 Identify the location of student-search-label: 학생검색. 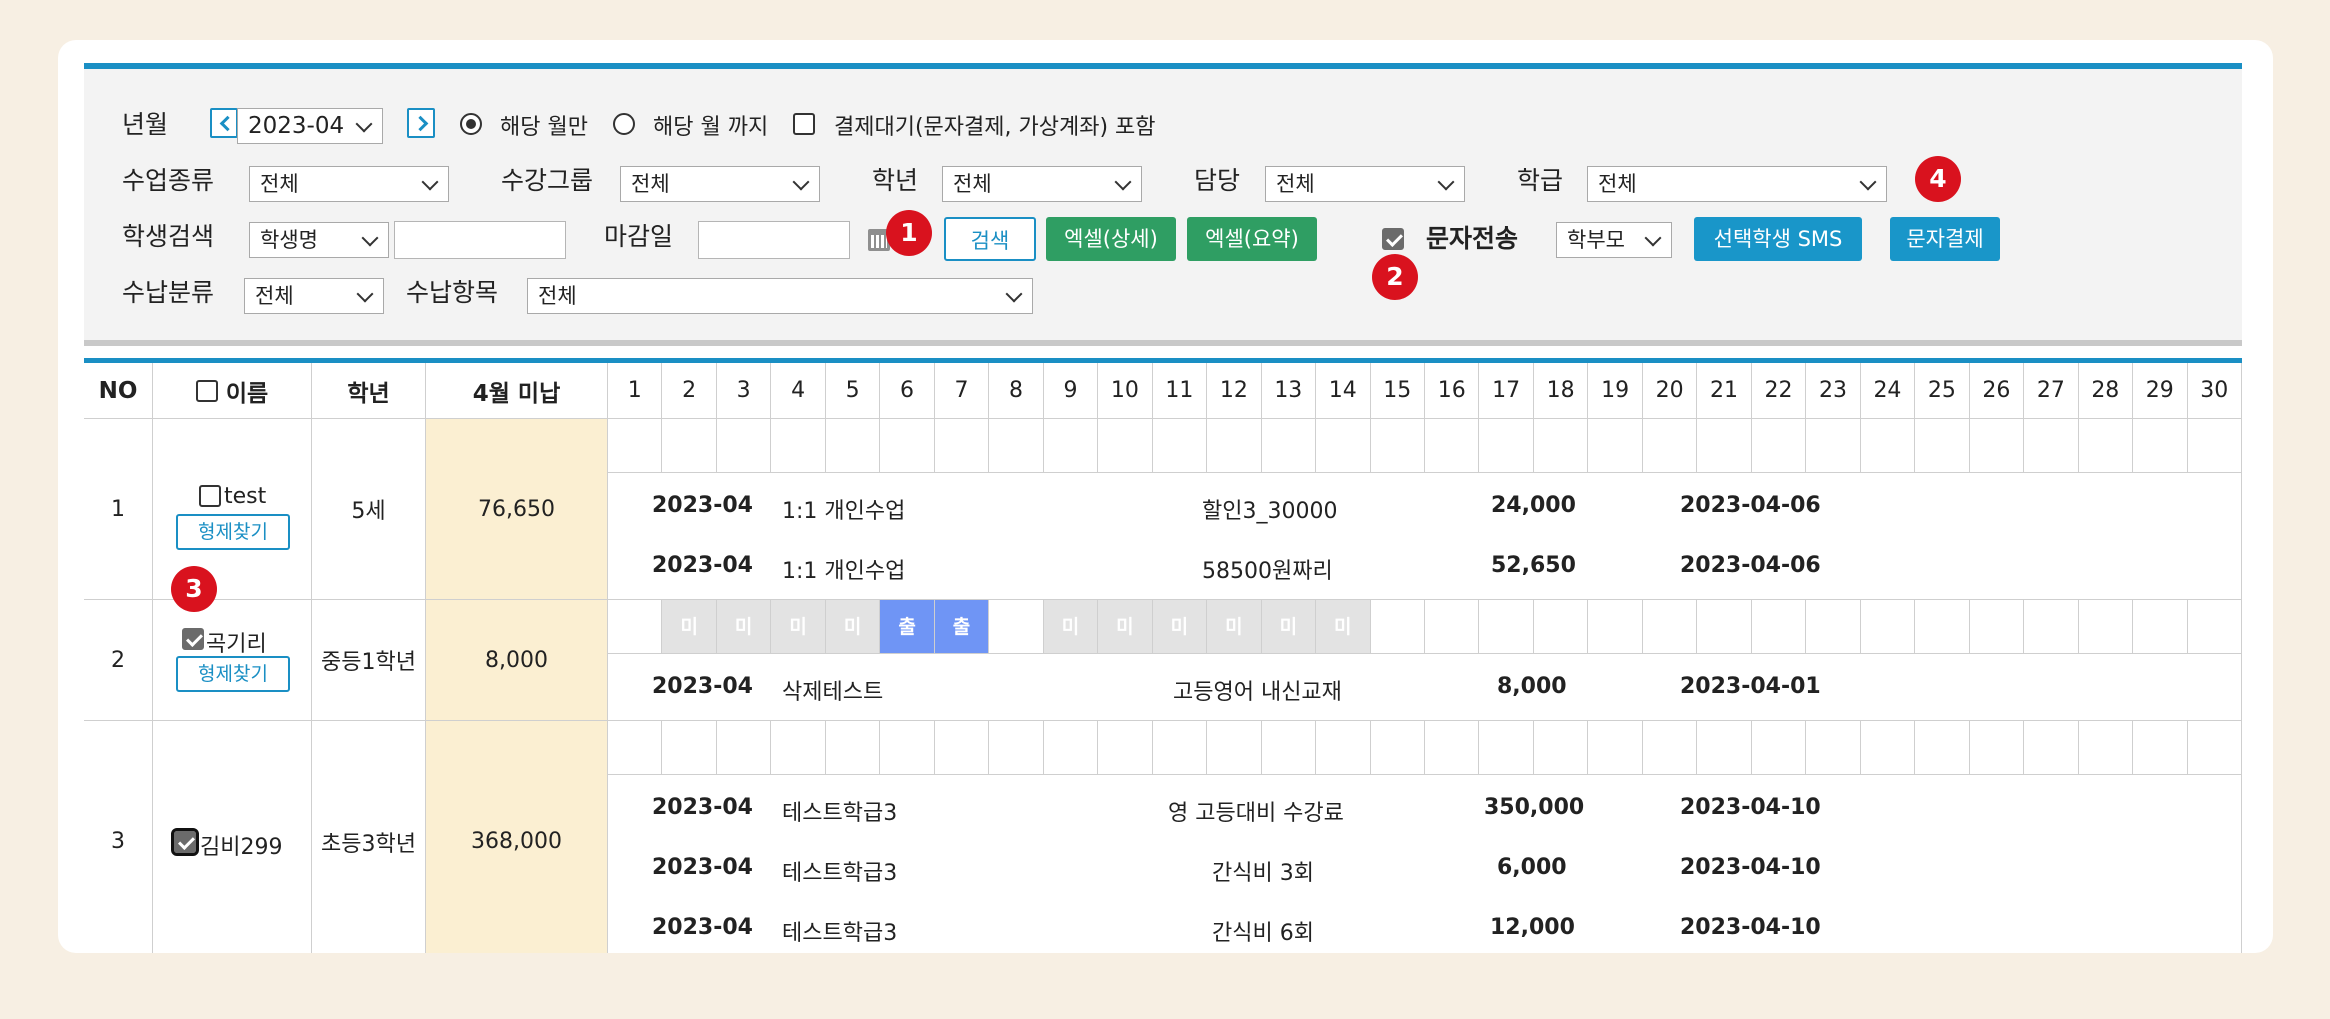
(168, 236).